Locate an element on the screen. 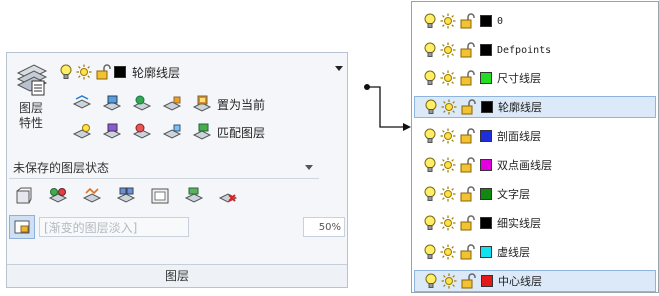 Image resolution: width=659 pixels, height=296 pixels. new-layer-button is located at coordinates (24, 196).